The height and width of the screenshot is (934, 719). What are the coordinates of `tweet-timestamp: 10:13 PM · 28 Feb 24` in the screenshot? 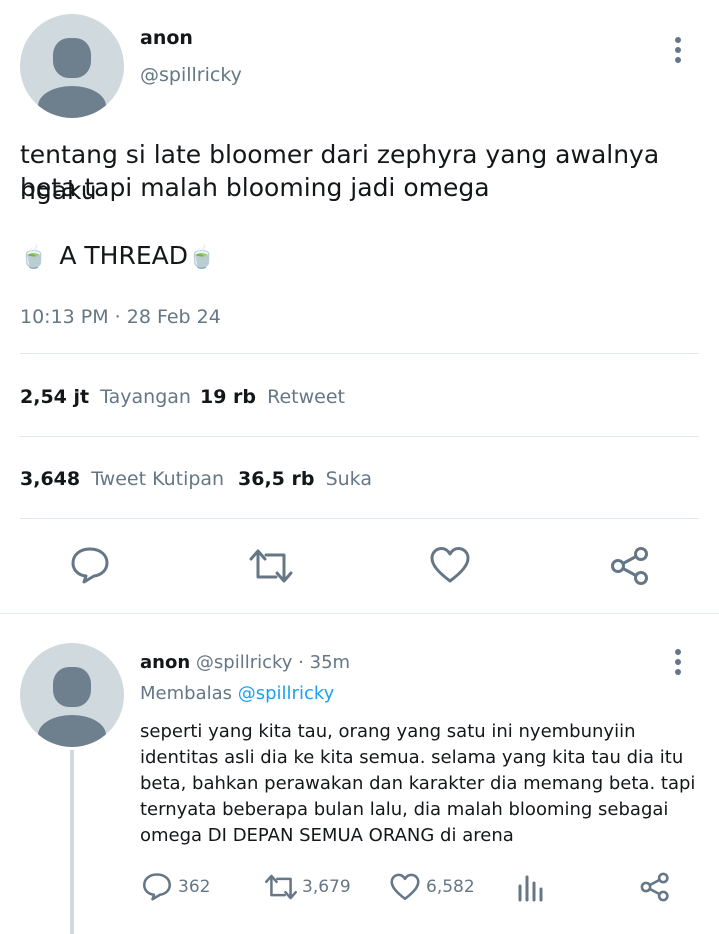 It's located at (120, 317).